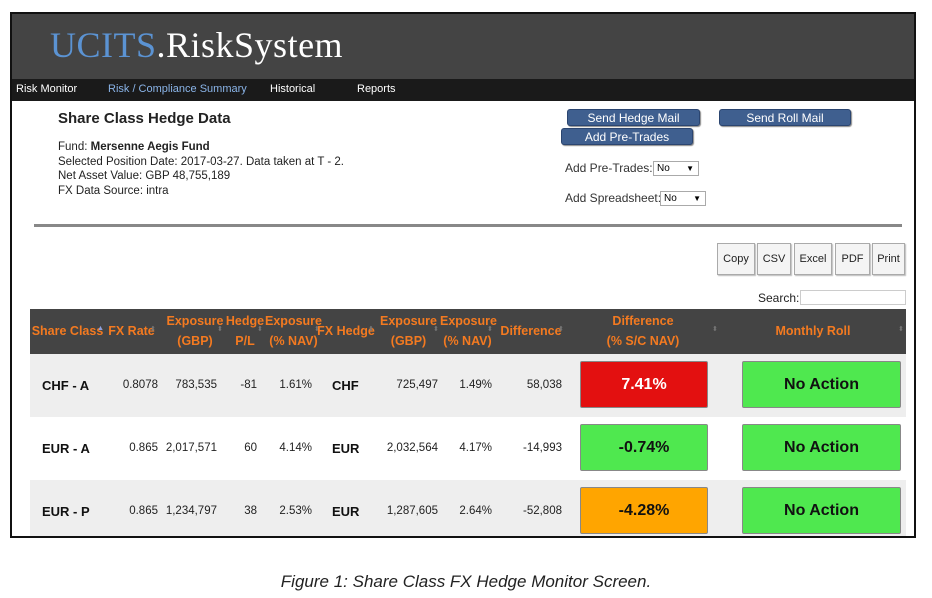 The width and height of the screenshot is (932, 598). I want to click on cell-hedge-pl: 38, so click(250, 511).